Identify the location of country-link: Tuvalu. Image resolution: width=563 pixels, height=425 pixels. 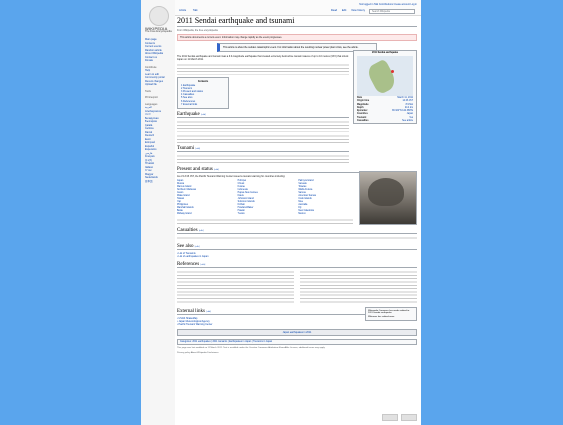
(265, 214).